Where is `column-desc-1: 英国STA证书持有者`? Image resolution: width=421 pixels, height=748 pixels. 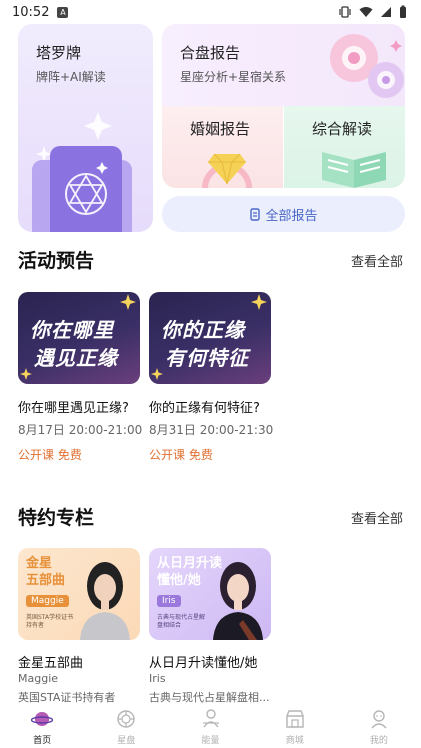
column-desc-1: 英国STA证书持有者 is located at coordinates (67, 697).